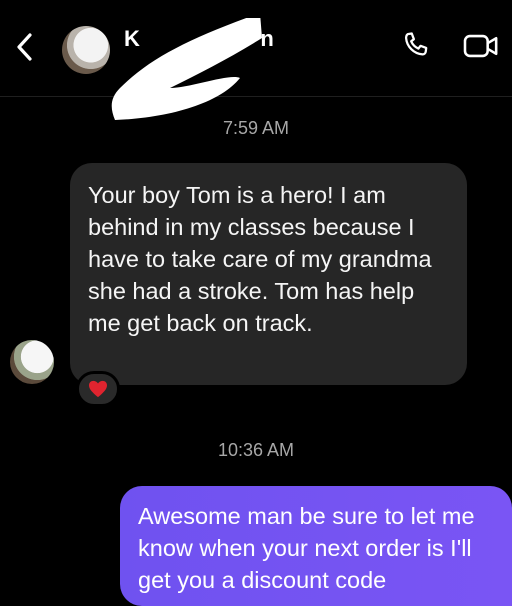 The width and height of the screenshot is (512, 606). What do you see at coordinates (86, 50) in the screenshot?
I see `contact-avatar` at bounding box center [86, 50].